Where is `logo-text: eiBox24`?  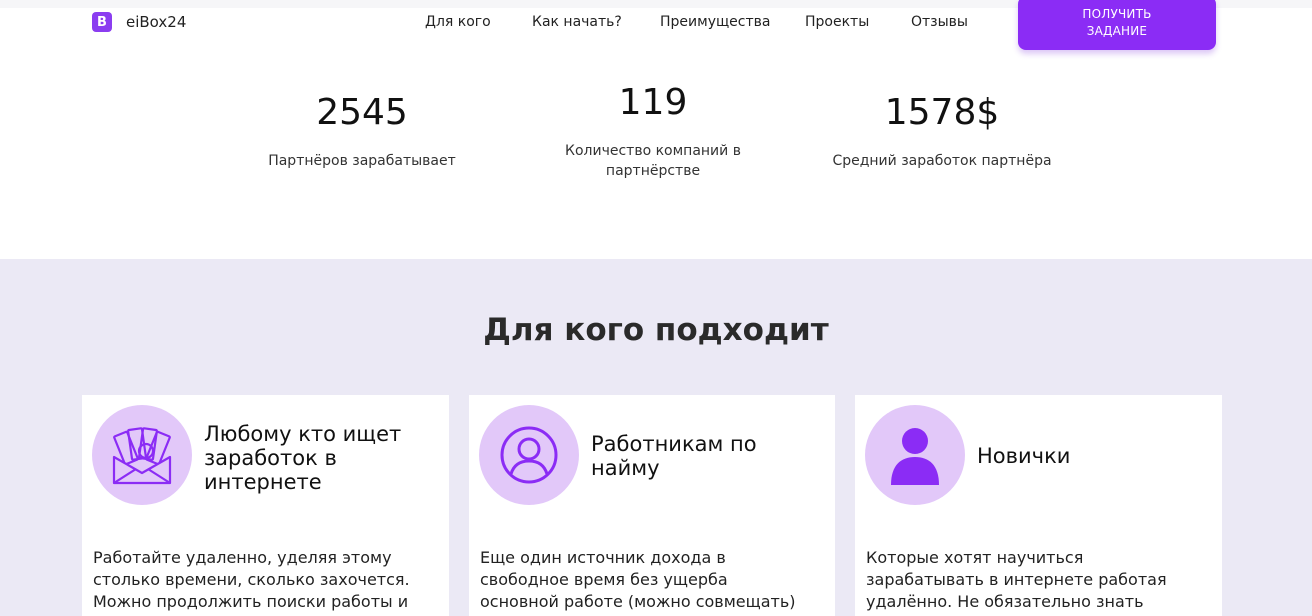
logo-text: eiBox24 is located at coordinates (156, 22).